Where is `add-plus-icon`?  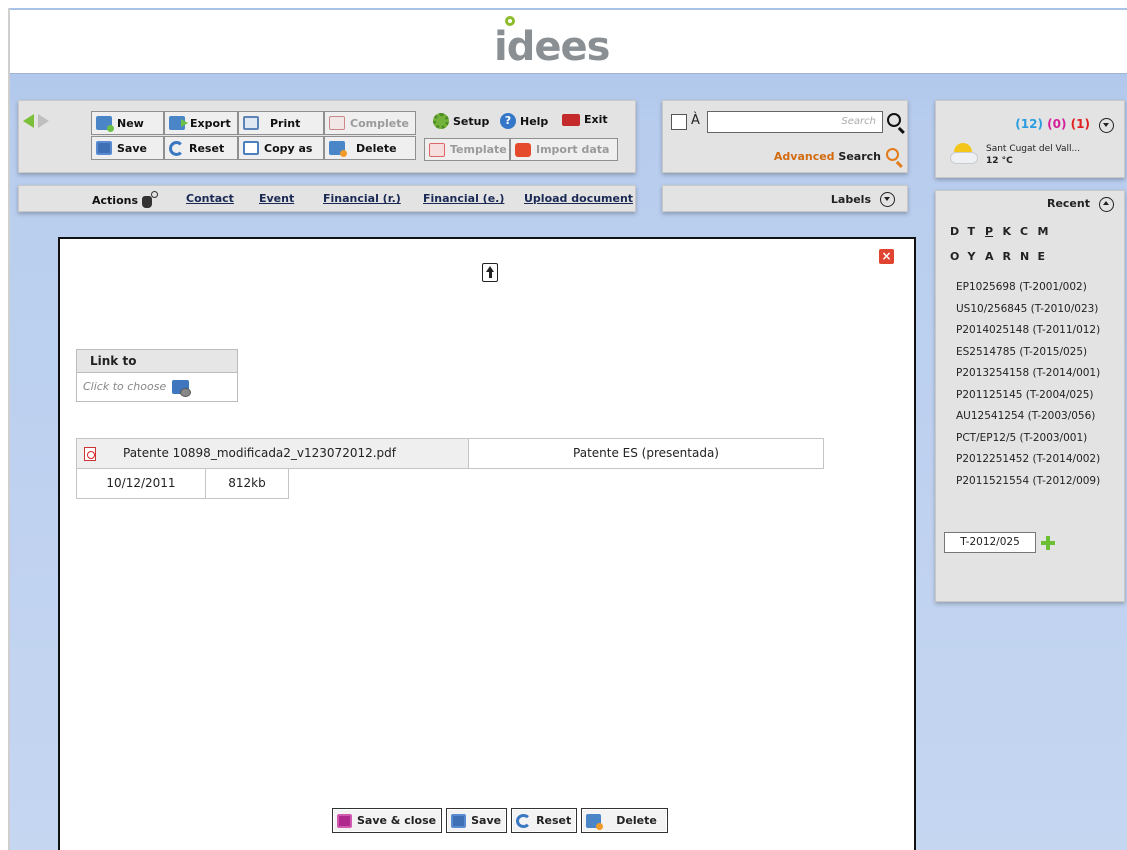 add-plus-icon is located at coordinates (1048, 543).